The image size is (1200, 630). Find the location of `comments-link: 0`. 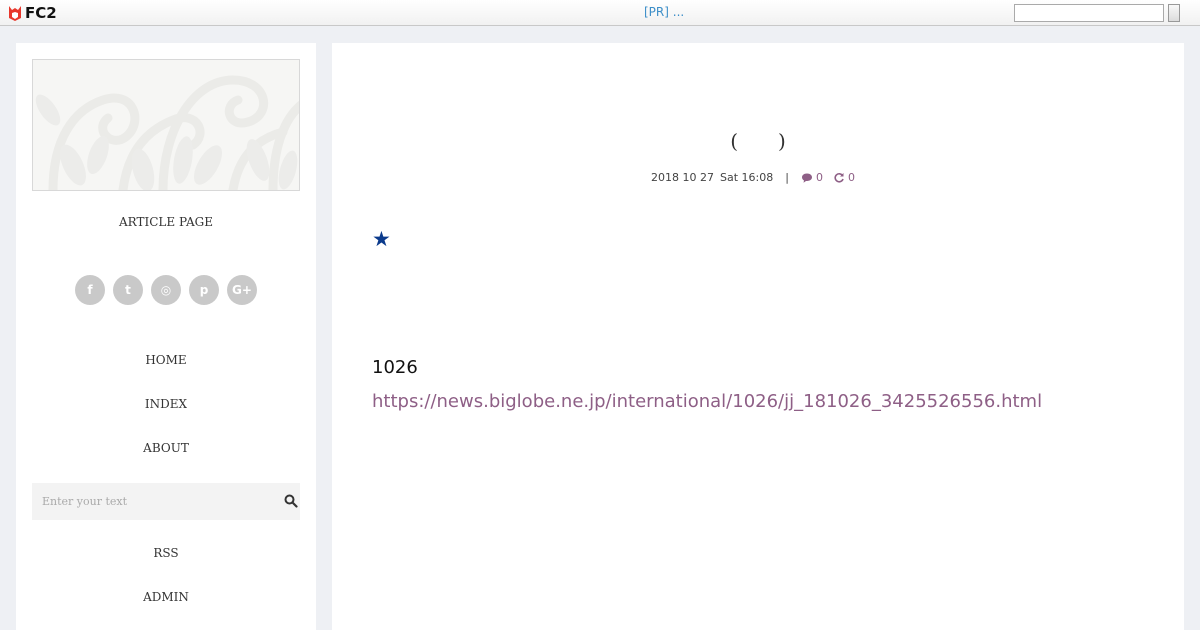

comments-link: 0 is located at coordinates (812, 177).